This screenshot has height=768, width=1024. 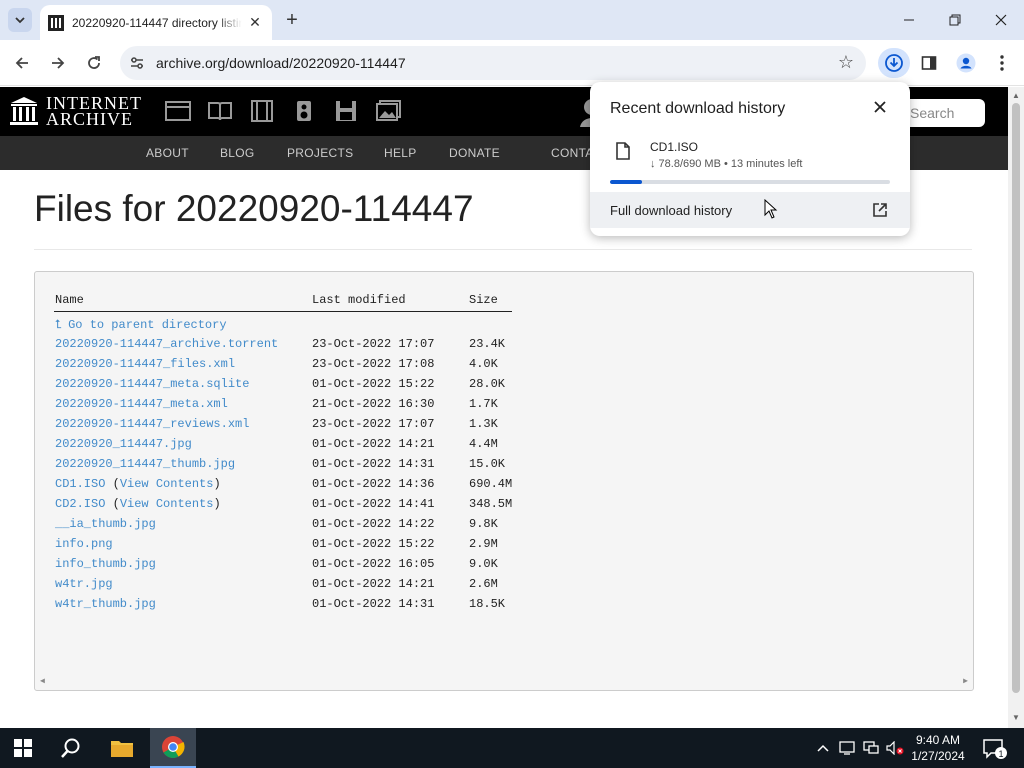 What do you see at coordinates (145, 464) in the screenshot?
I see `file-link: 20220920_114447_thumb.jpg` at bounding box center [145, 464].